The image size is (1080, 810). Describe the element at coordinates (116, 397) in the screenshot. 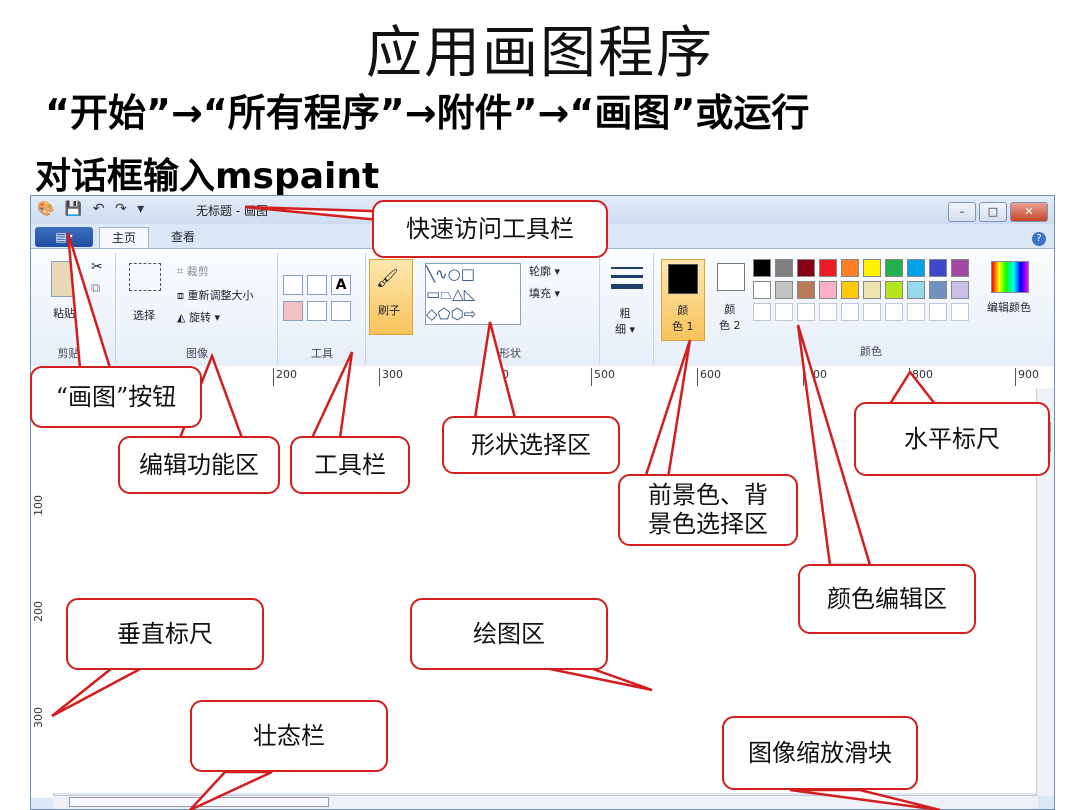

I see `callout-paint-button: “画图”按钮` at that location.